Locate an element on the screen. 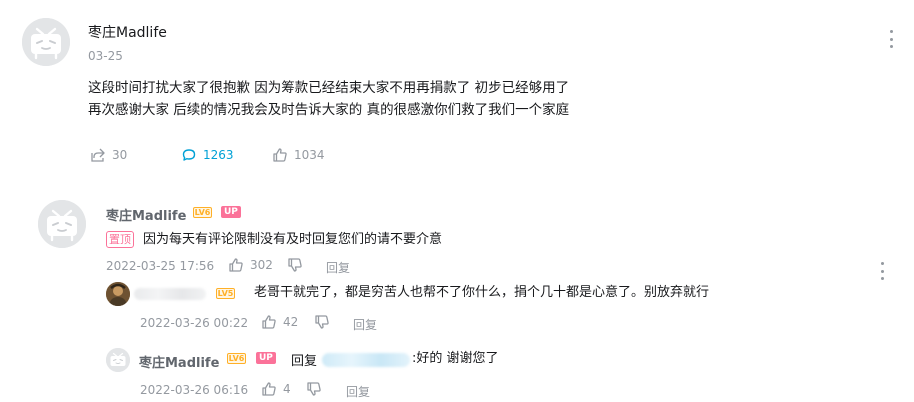 The width and height of the screenshot is (914, 402). comment-button: 1263 is located at coordinates (207, 155).